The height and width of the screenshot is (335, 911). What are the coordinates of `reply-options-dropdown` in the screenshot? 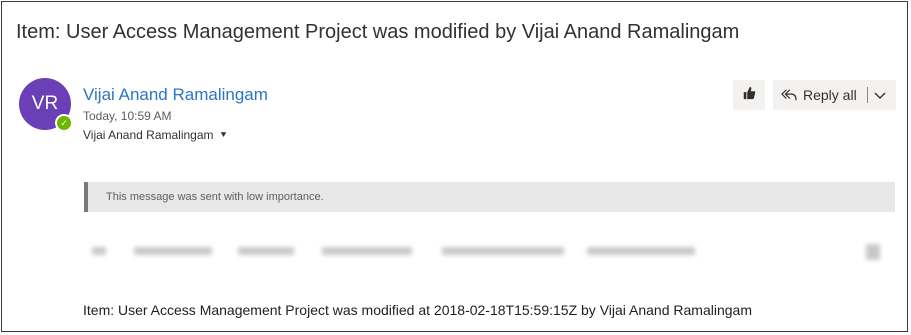 It's located at (880, 95).